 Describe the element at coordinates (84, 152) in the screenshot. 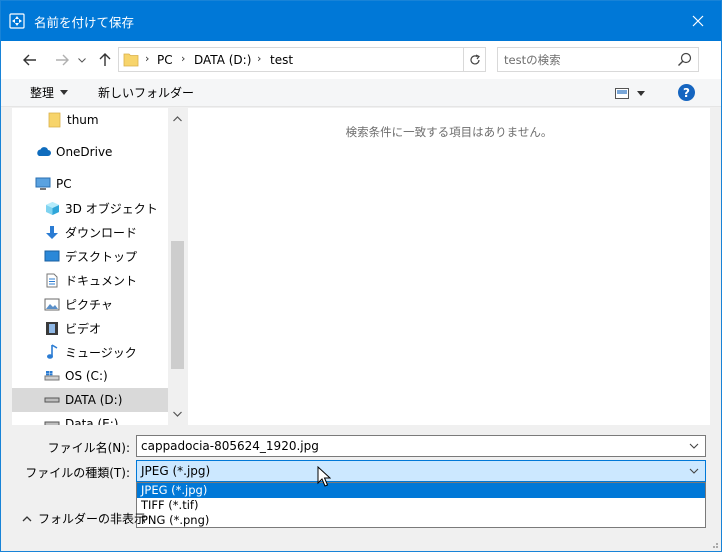

I see `nav-item-label: OneDrive` at that location.